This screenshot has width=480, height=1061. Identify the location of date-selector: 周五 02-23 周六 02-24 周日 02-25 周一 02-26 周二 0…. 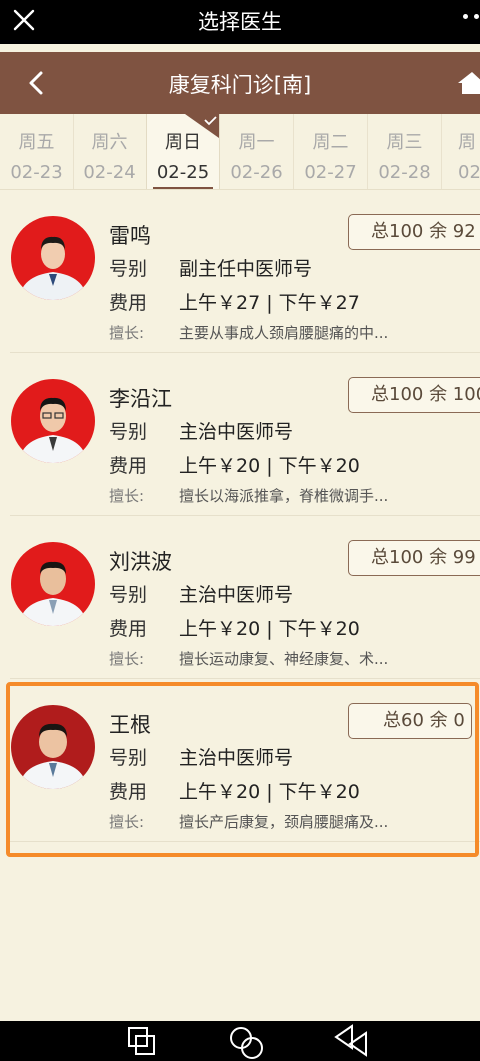
(240, 152).